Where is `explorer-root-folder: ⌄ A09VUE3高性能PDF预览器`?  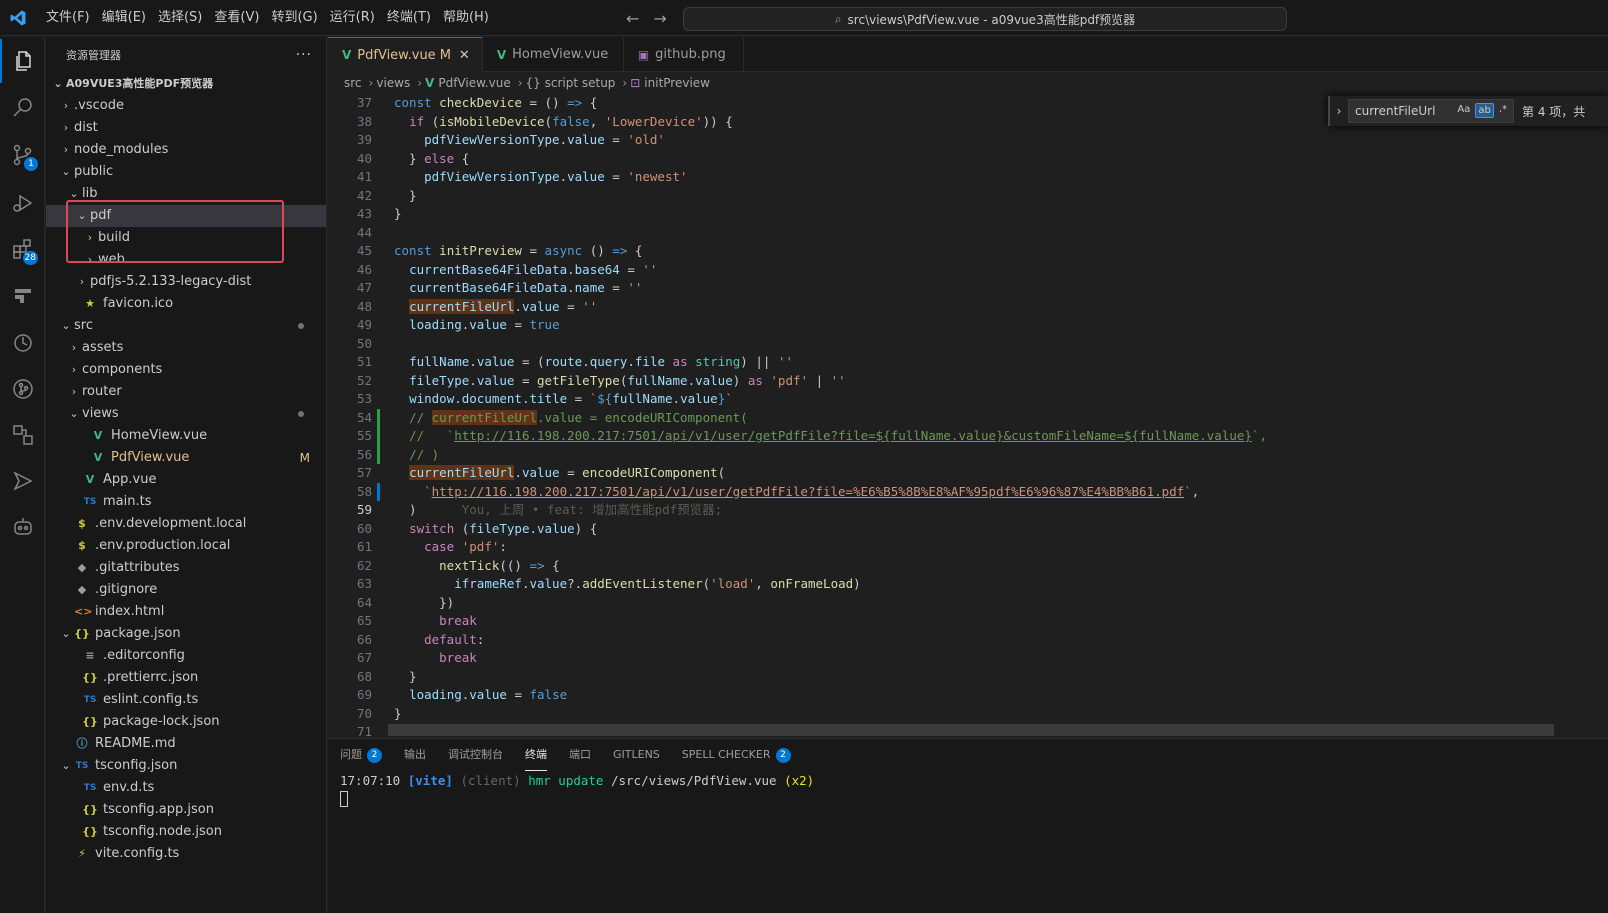
explorer-root-folder: ⌄ A09VUE3高性能PDF预览器 is located at coordinates (186, 84).